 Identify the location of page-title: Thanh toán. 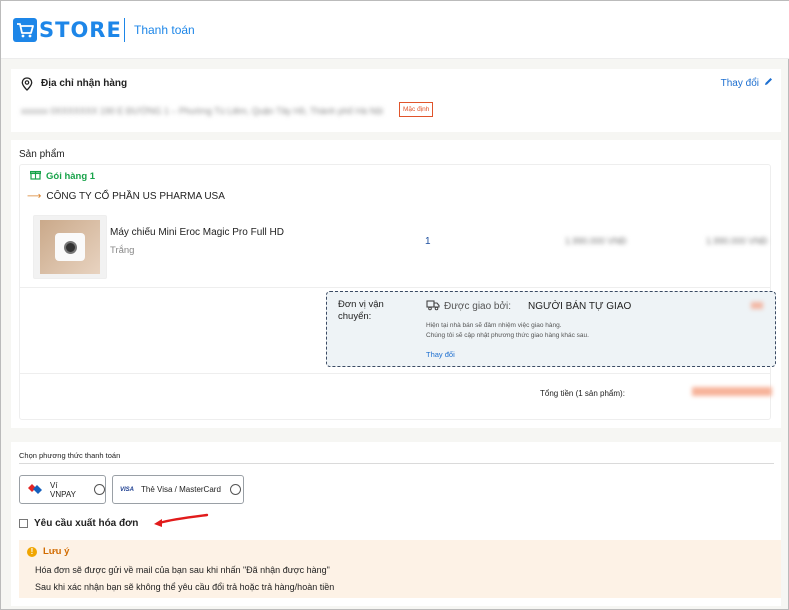
(164, 30).